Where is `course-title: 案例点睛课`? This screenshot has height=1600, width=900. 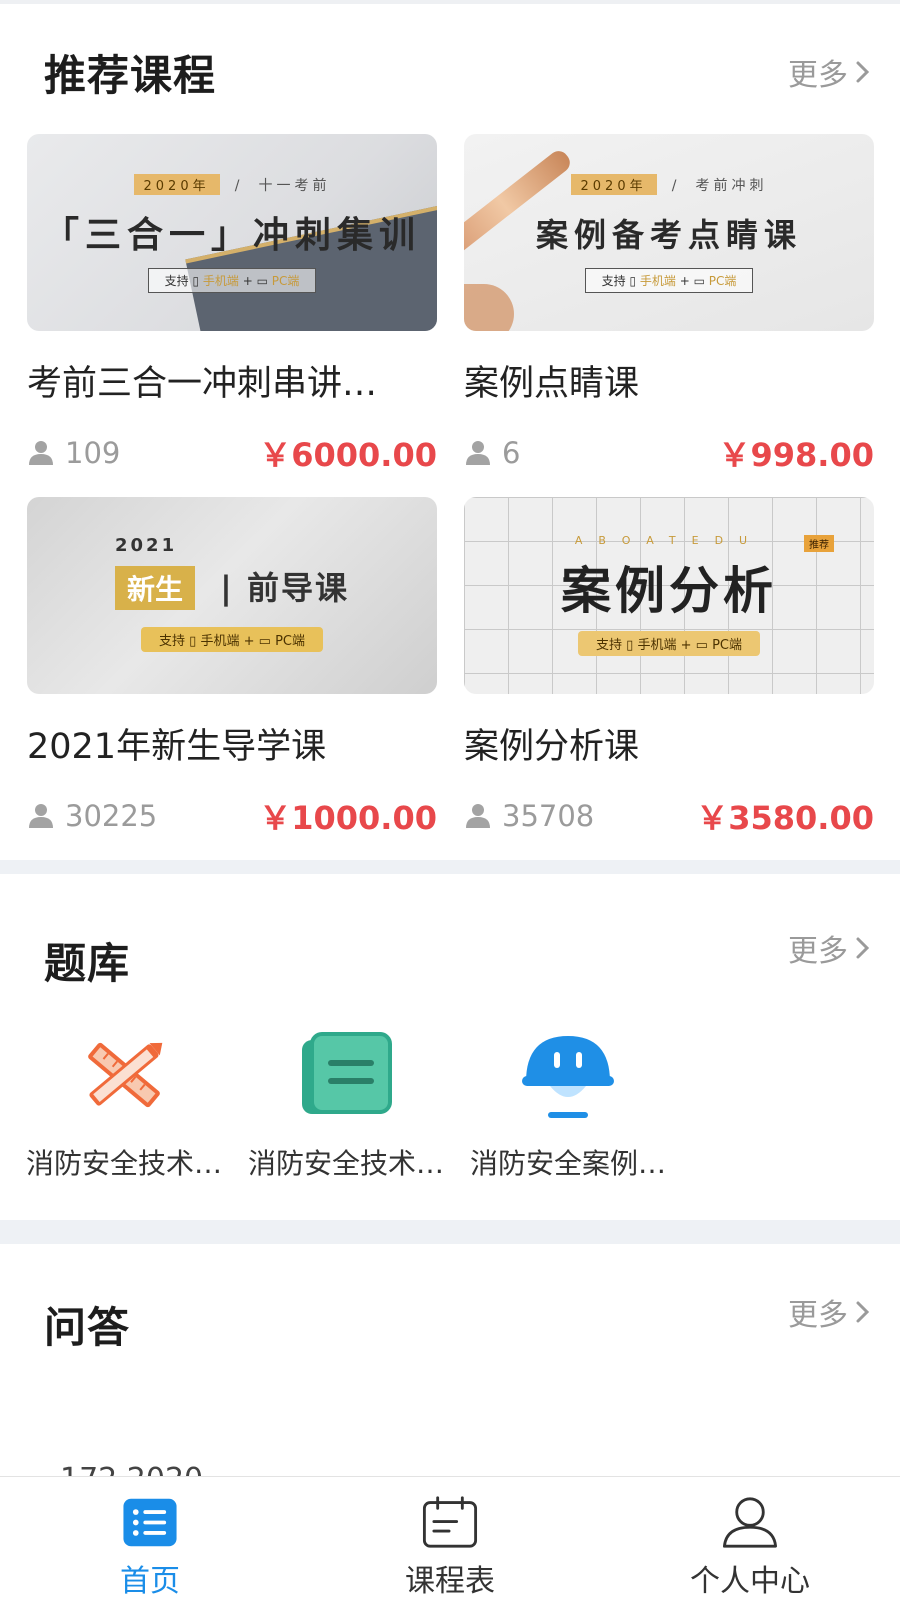
course-title: 案例点睛课 is located at coordinates (552, 384).